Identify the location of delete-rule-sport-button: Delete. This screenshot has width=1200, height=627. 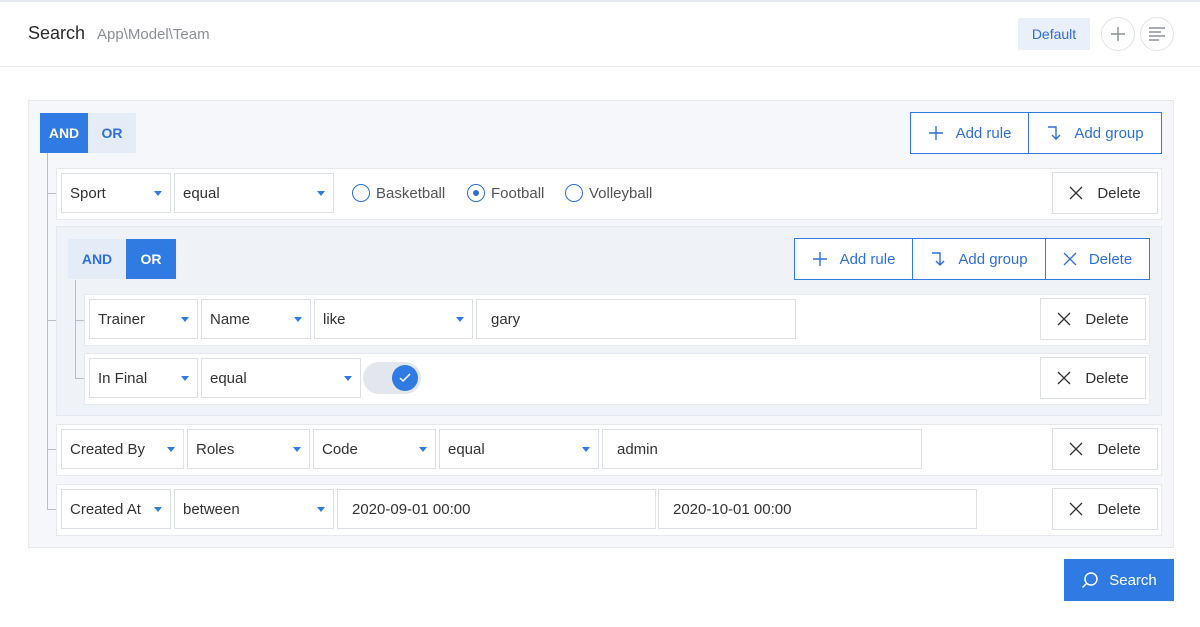
(1105, 193).